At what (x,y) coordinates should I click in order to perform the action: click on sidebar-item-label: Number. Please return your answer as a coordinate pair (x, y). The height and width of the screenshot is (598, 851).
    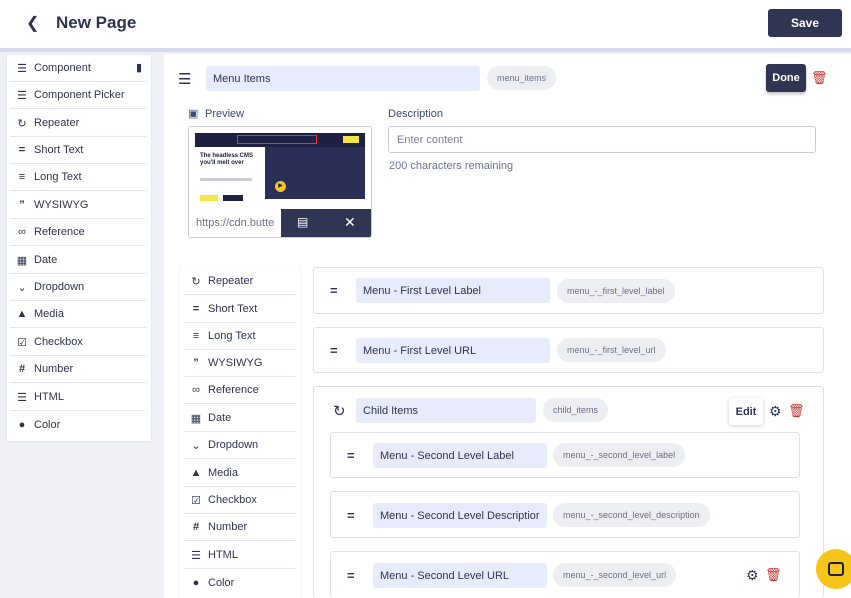
    Looking at the image, I should click on (54, 369).